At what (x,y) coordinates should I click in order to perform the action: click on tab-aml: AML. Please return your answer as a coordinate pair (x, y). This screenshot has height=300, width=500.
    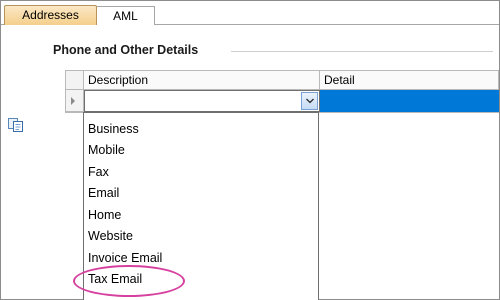
    Looking at the image, I should click on (126, 15).